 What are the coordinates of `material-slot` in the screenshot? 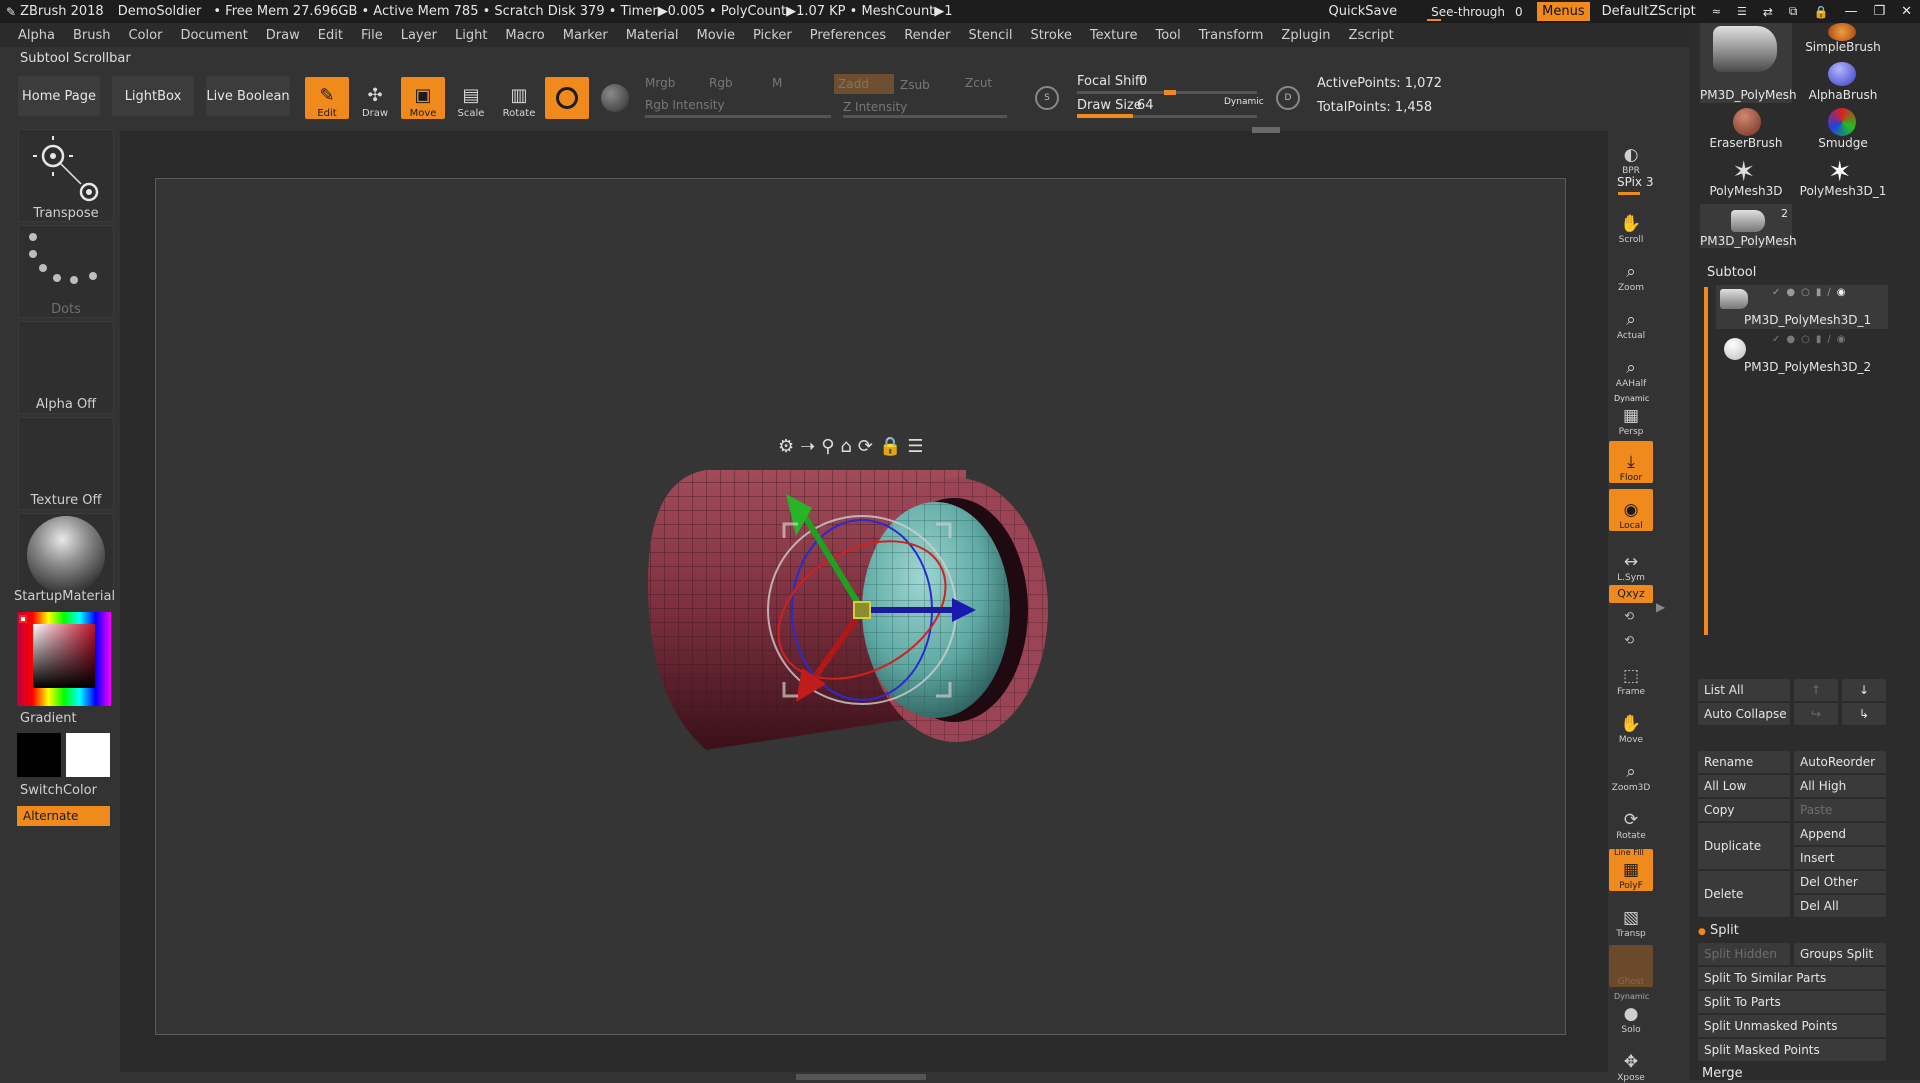 It's located at (66, 556).